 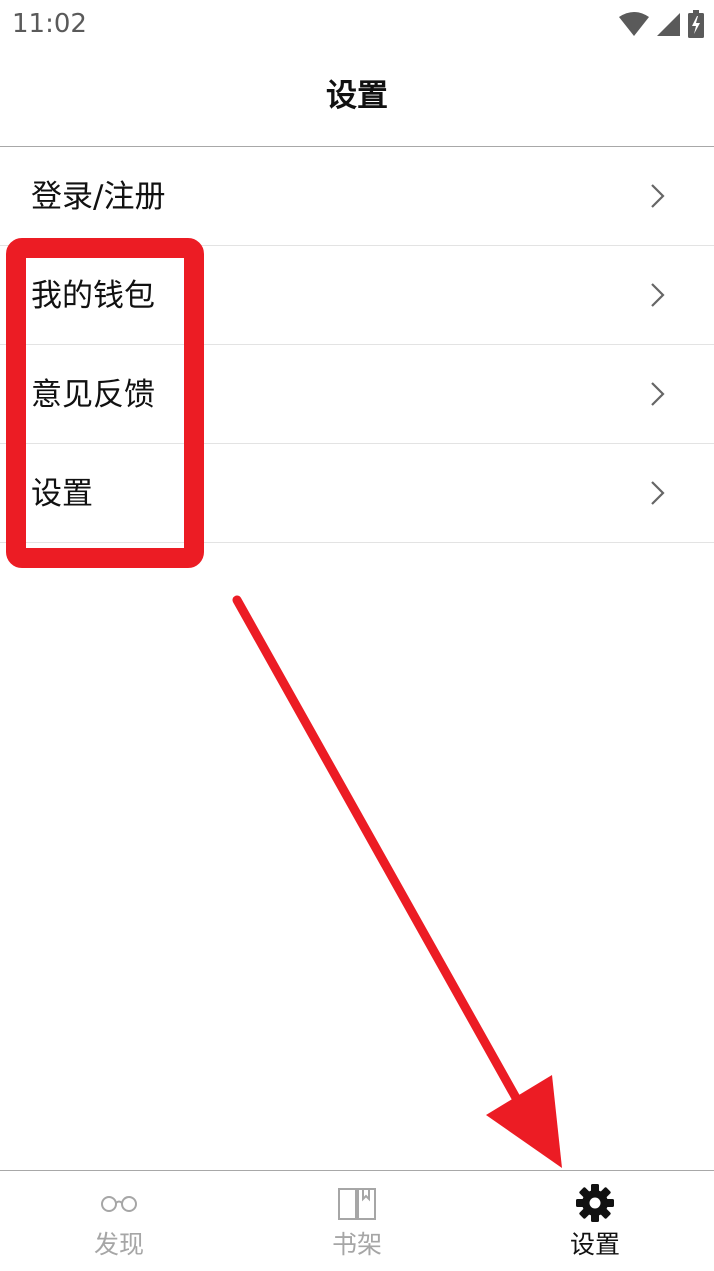 I want to click on tab-bookshelf: 书架, so click(x=357, y=1221).